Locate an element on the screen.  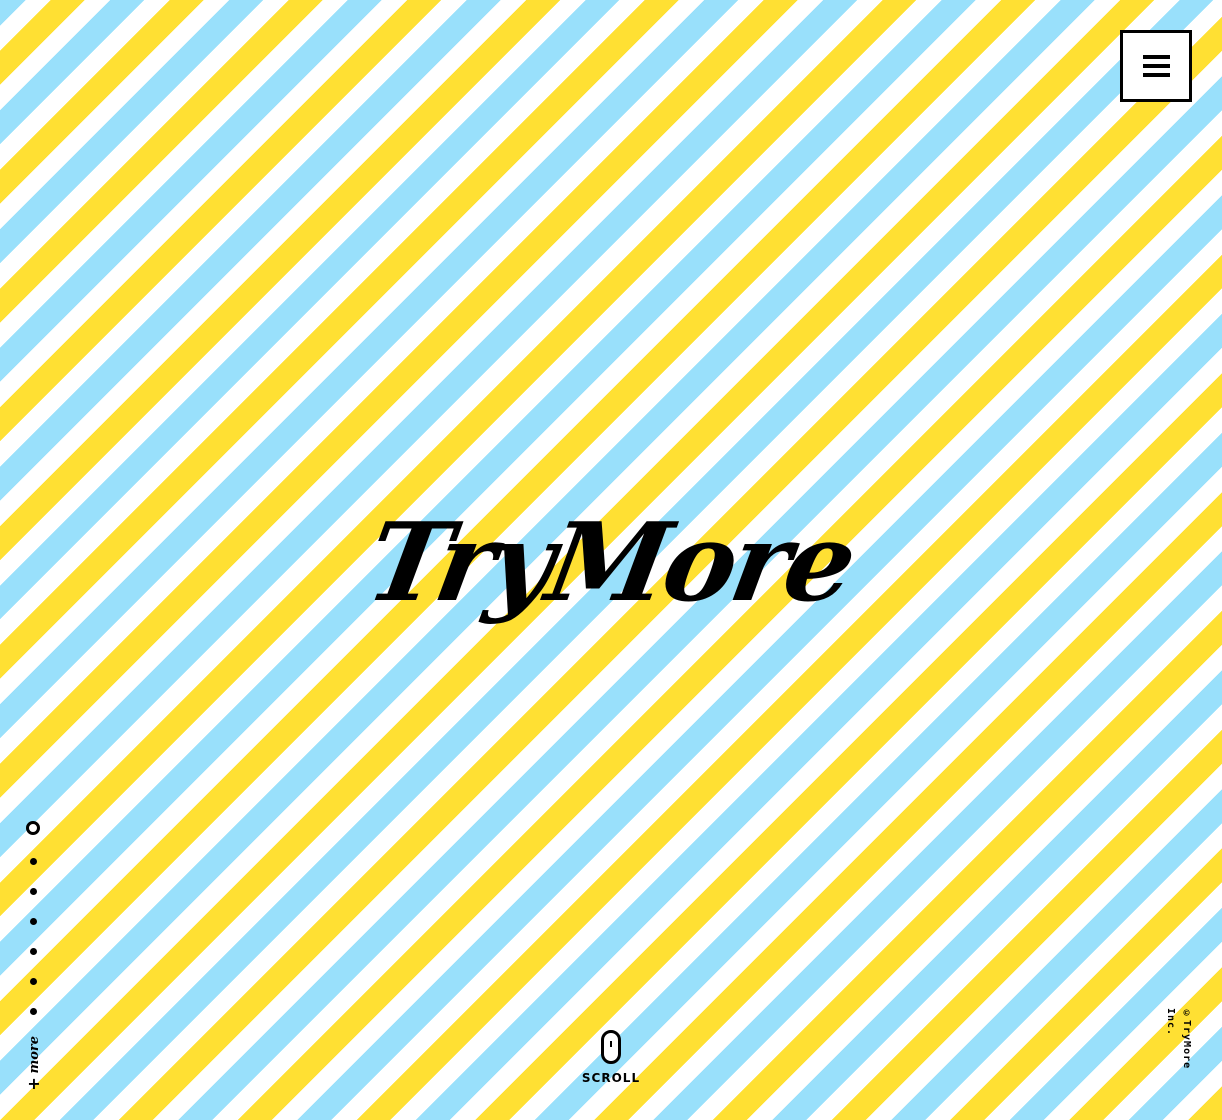
copyright: ©TryMore Inc. is located at coordinates (1178, 1039).